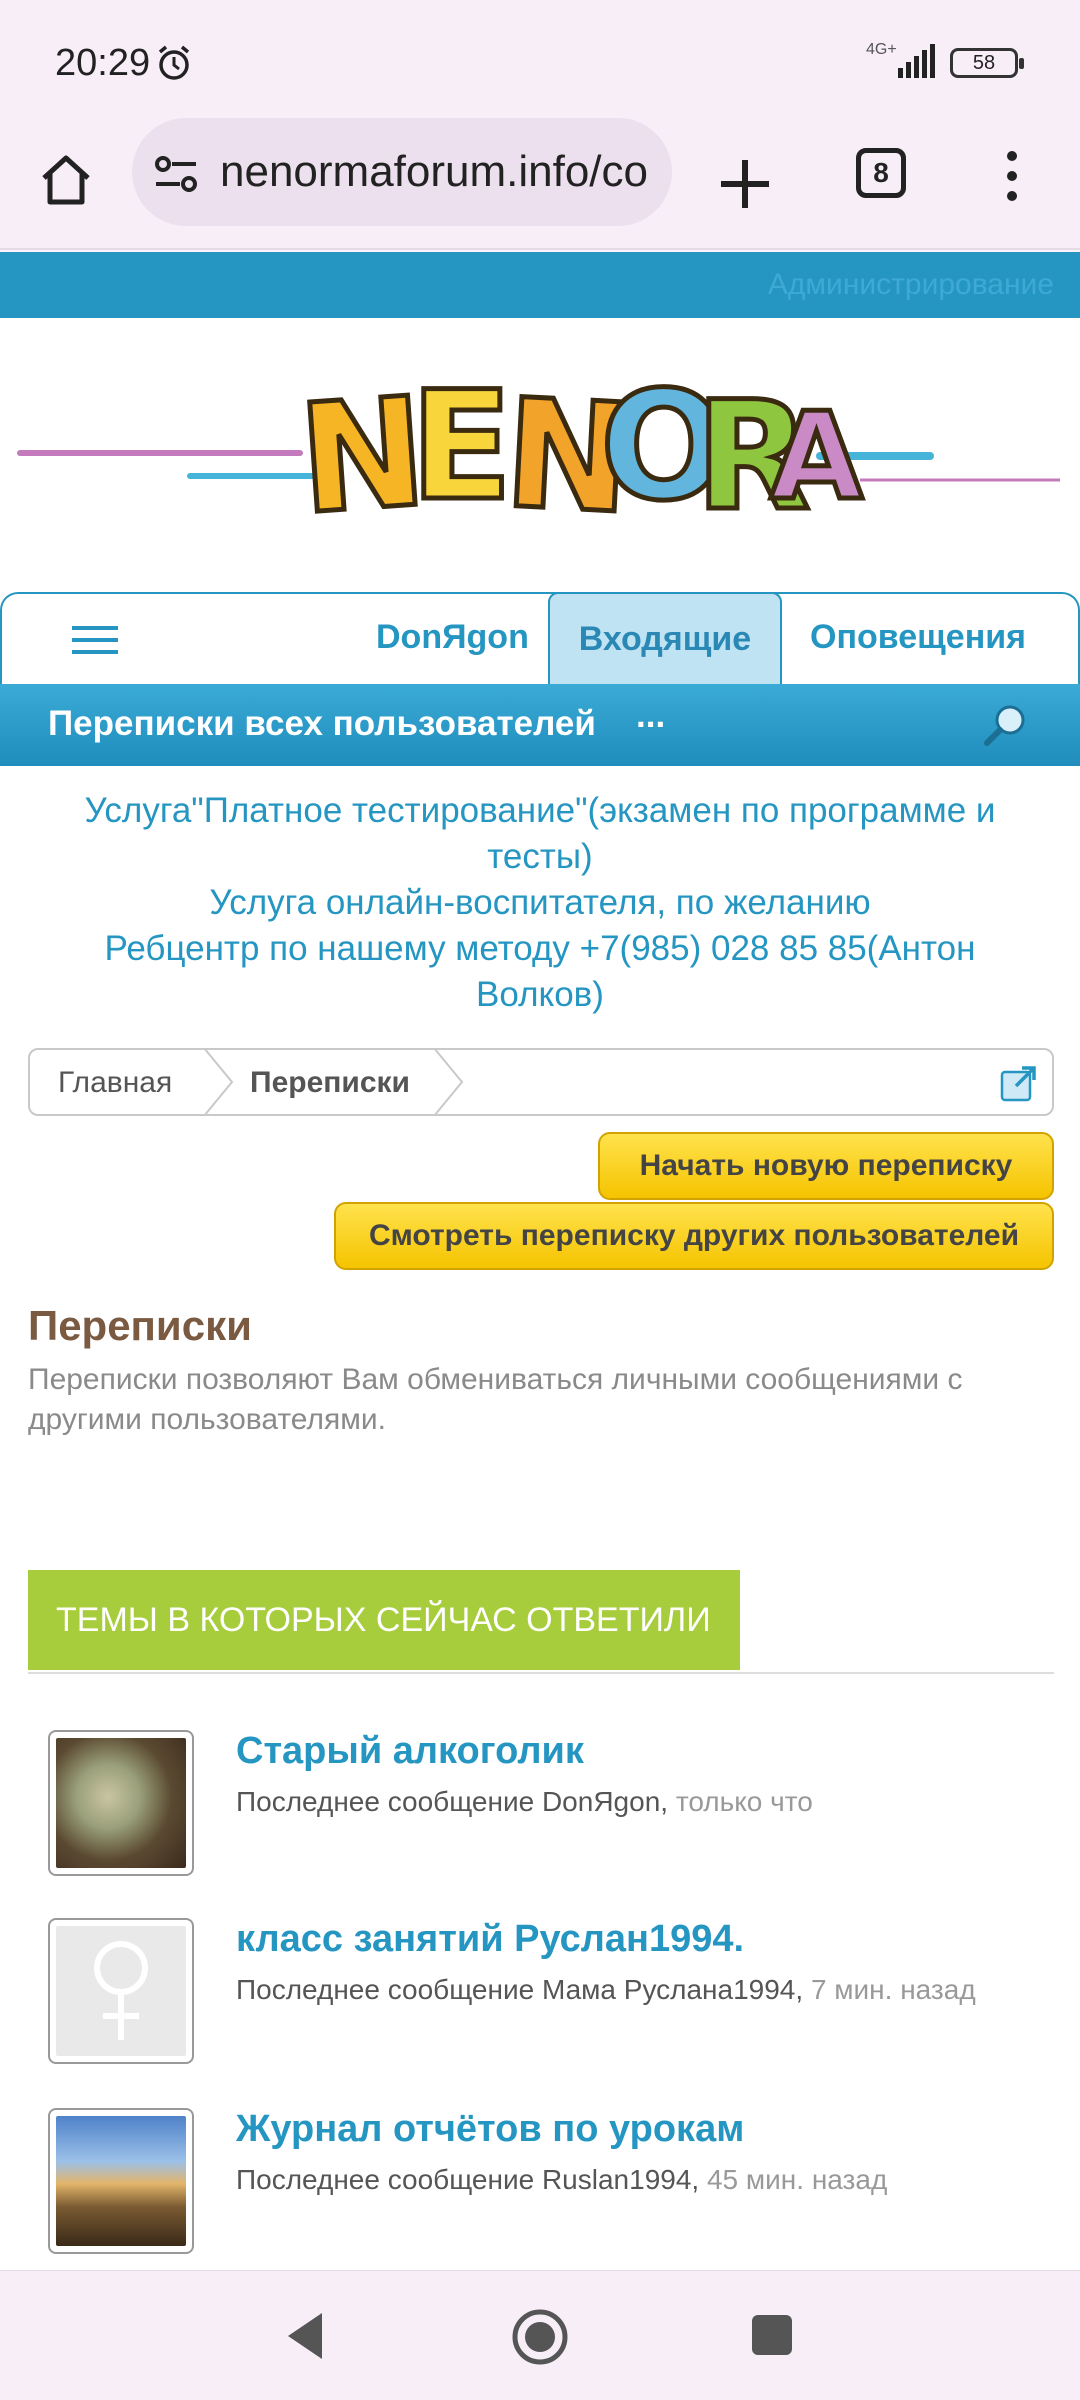 Image resolution: width=1080 pixels, height=2400 pixels. What do you see at coordinates (918, 637) in the screenshot?
I see `tab-alerts: Оповещения` at bounding box center [918, 637].